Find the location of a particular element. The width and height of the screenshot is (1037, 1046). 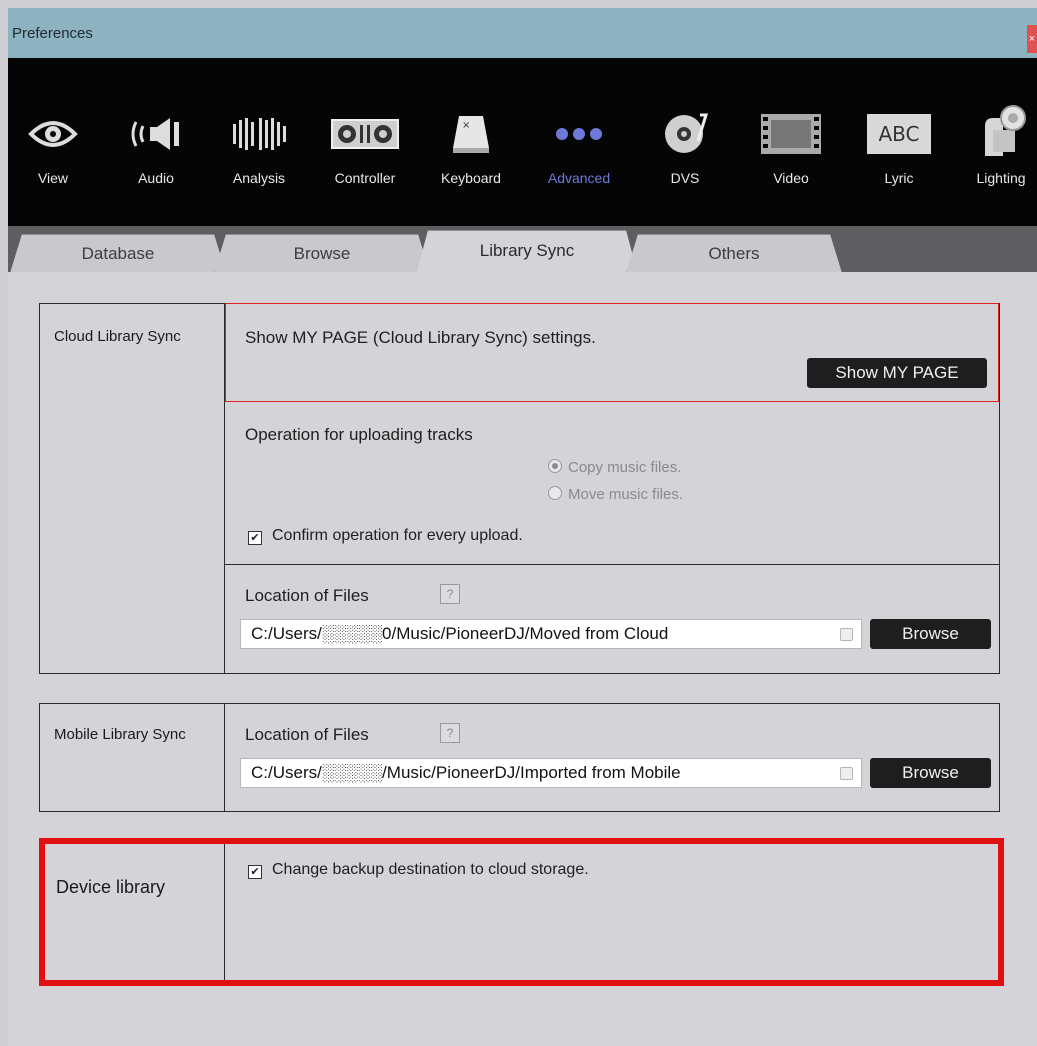

toolbar-label-lyric: Lyric is located at coordinates (899, 178).